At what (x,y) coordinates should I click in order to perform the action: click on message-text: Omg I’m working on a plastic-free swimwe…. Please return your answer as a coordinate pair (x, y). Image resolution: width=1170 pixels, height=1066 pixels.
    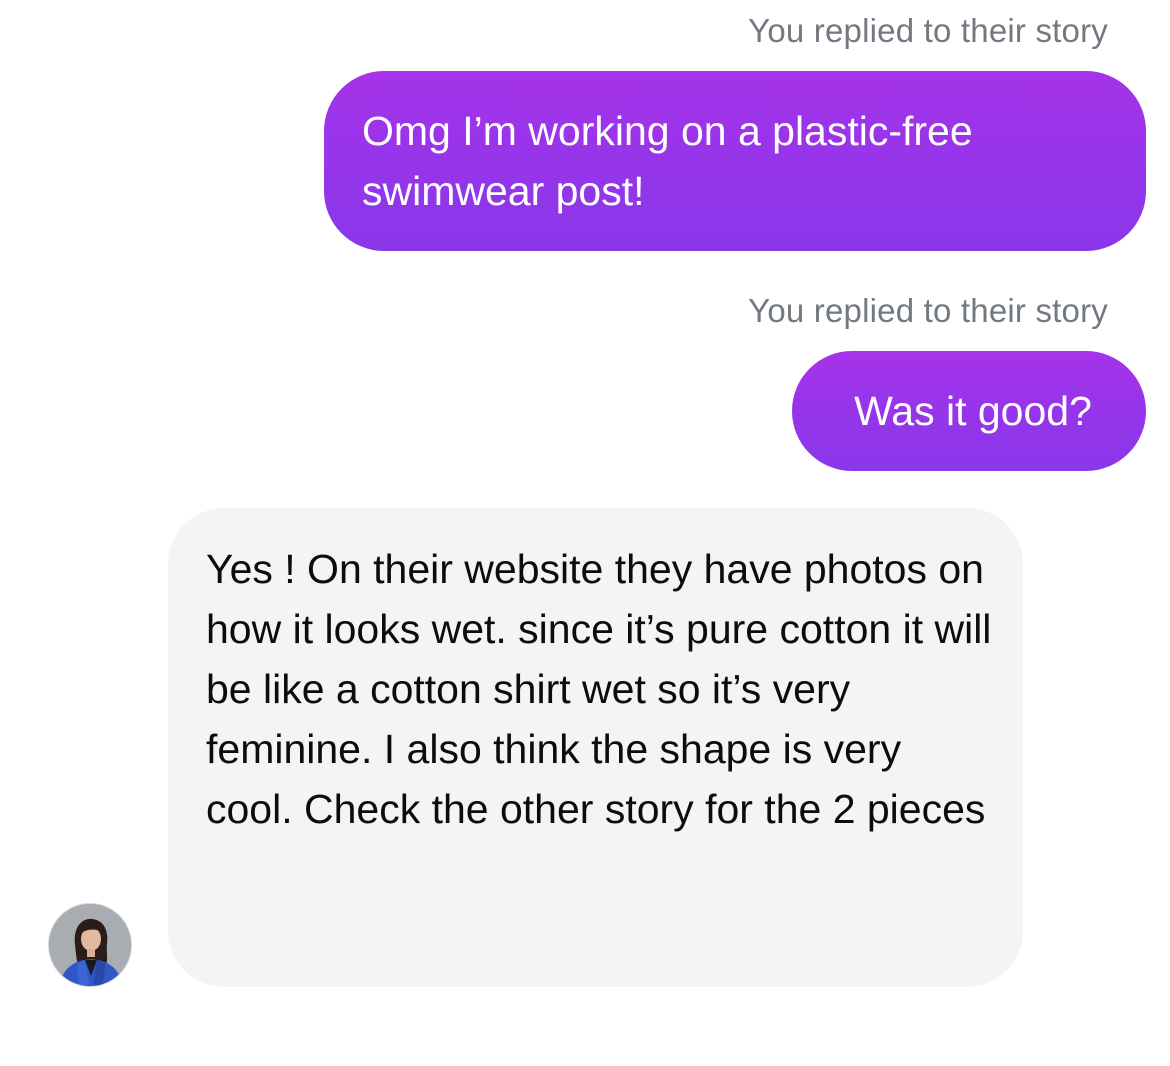
    Looking at the image, I should click on (667, 161).